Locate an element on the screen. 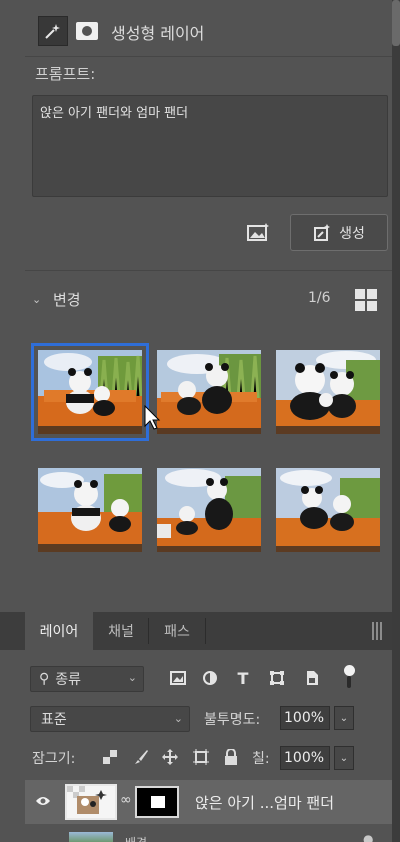 This screenshot has width=400, height=842. image-filter-icon is located at coordinates (178, 678).